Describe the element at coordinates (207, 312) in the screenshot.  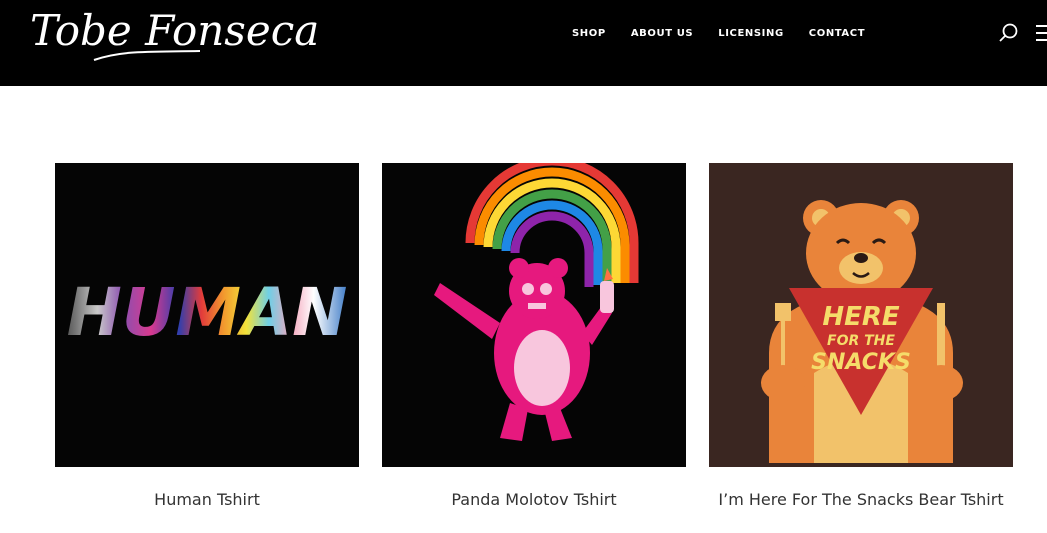
I see `human-art-text: HUMAN` at that location.